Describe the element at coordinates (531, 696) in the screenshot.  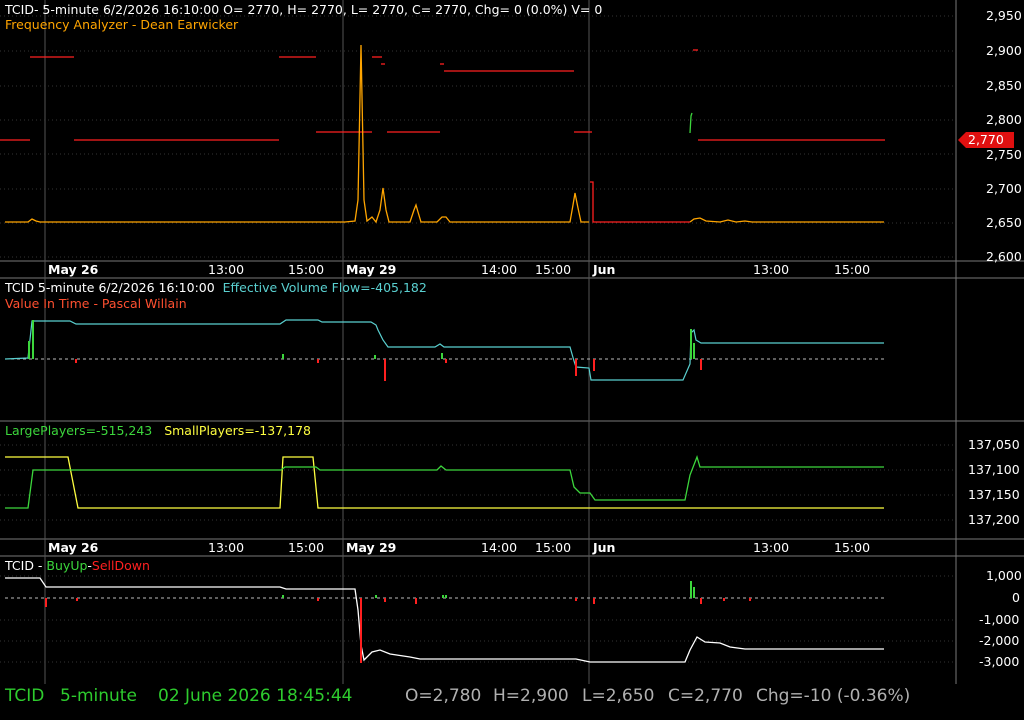
I see `footer-high: H=2,900` at that location.